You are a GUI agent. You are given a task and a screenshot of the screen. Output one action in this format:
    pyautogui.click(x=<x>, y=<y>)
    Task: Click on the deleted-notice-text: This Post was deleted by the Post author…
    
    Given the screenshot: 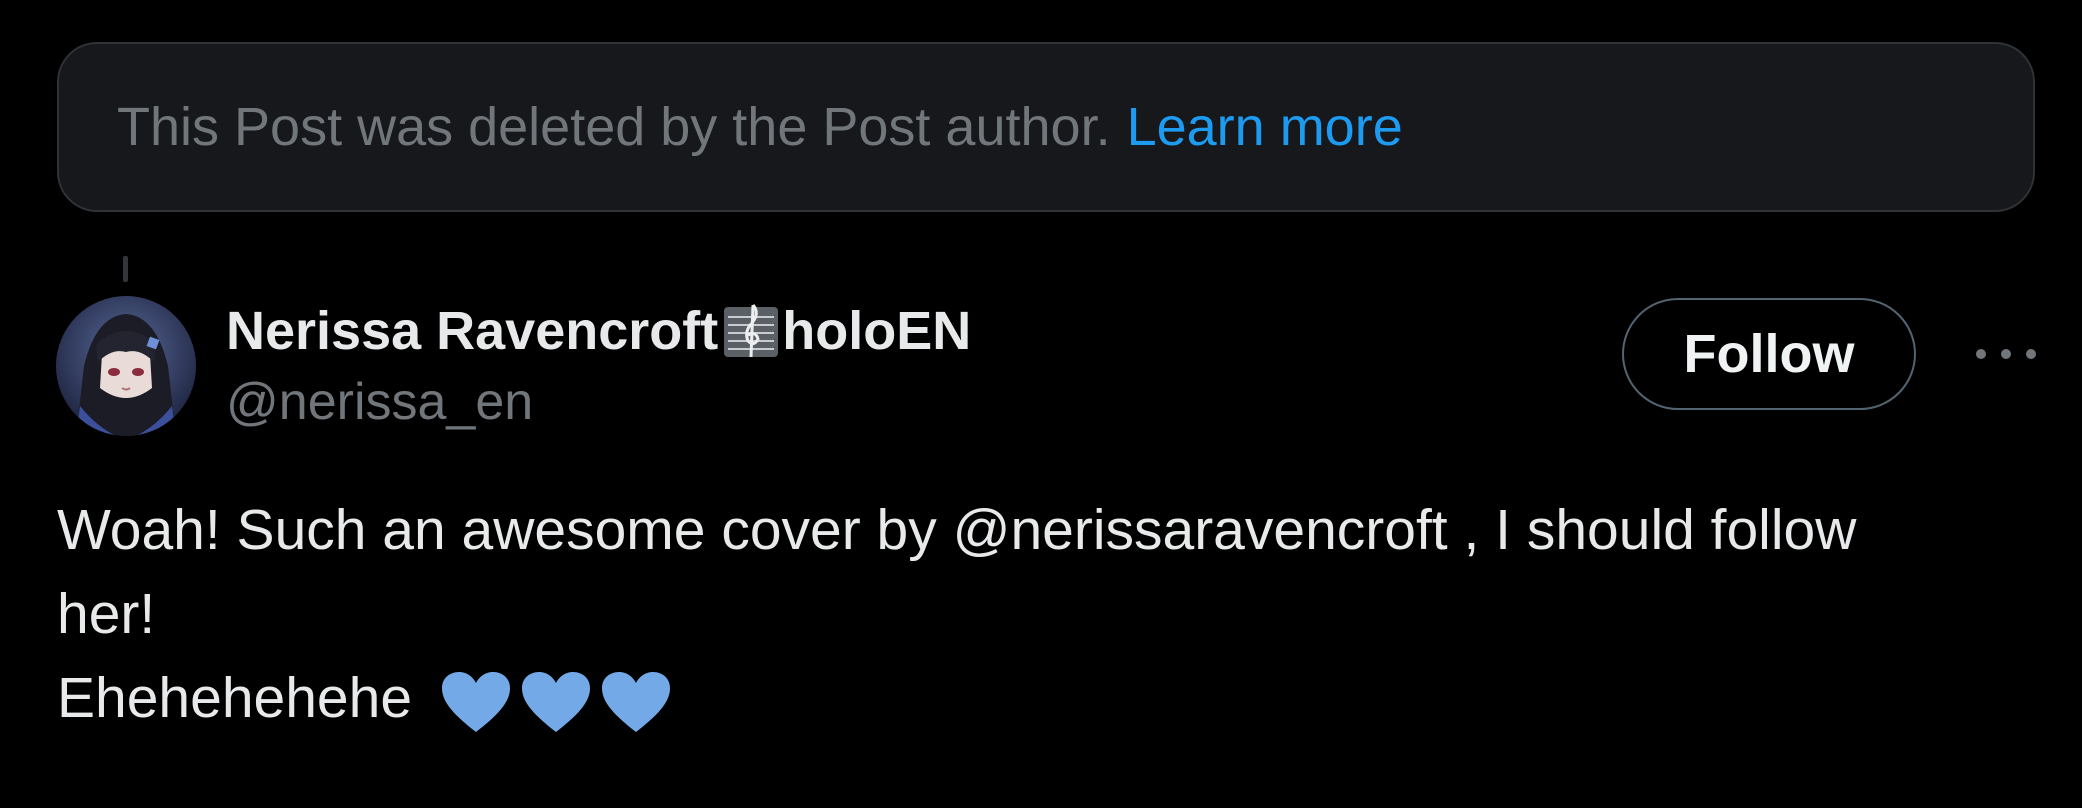 What is the action you would take?
    pyautogui.click(x=614, y=127)
    